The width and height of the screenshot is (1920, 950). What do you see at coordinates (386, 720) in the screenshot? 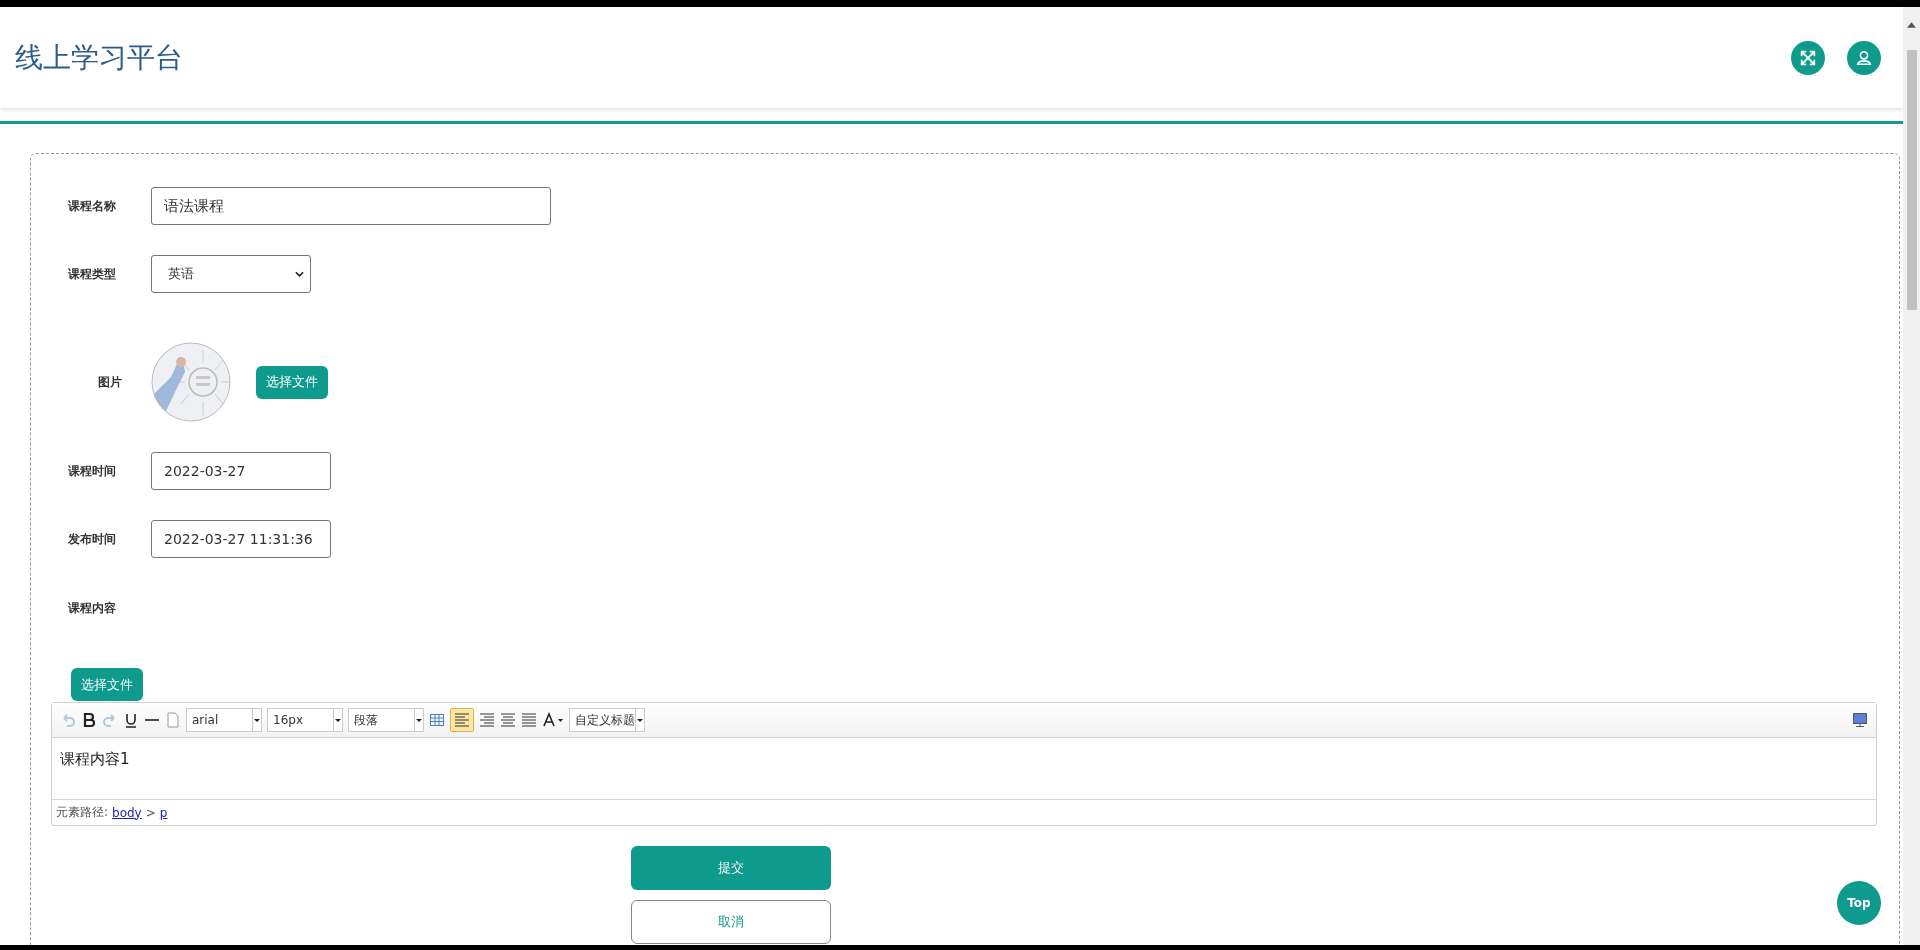
I see `paragraph-dropdown: 段落` at bounding box center [386, 720].